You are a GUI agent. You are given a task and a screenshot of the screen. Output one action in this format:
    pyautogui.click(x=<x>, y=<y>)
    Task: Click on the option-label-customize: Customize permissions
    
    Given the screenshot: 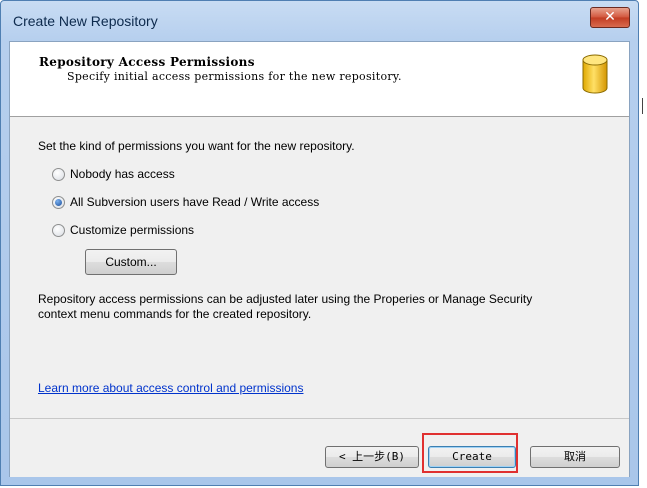 What is the action you would take?
    pyautogui.click(x=132, y=230)
    